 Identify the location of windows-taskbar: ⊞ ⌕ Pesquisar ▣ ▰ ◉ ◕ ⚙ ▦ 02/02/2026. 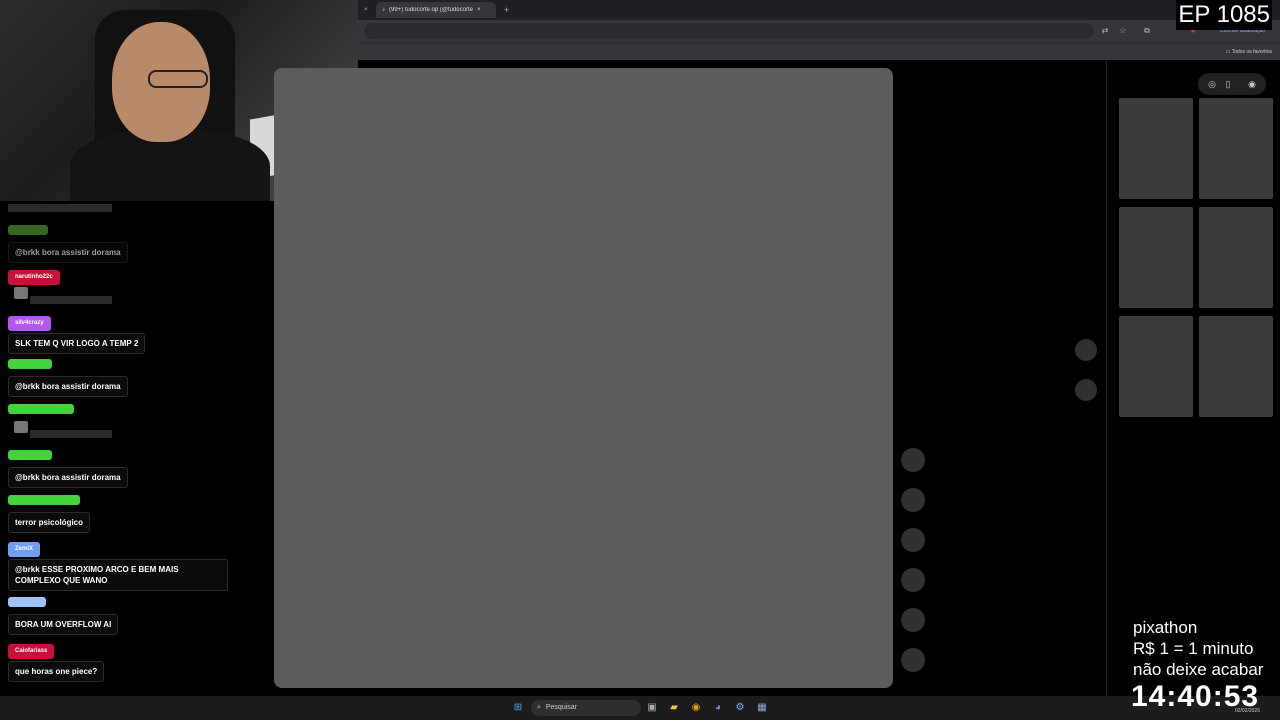
(640, 708).